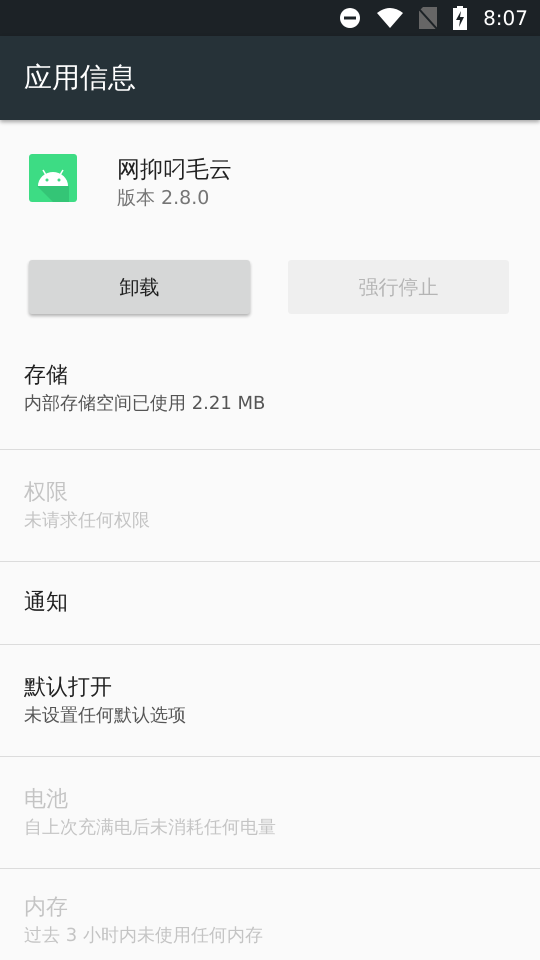 This screenshot has height=960, width=540. What do you see at coordinates (428, 18) in the screenshot?
I see `no-sim-icon` at bounding box center [428, 18].